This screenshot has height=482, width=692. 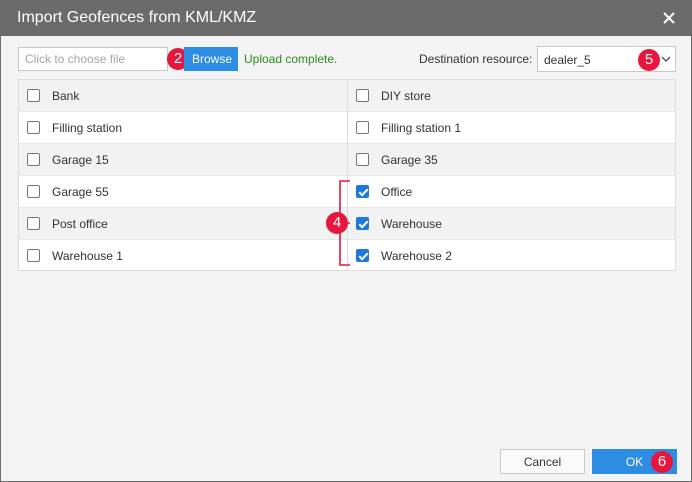 I want to click on geofence-label: Office, so click(x=397, y=191).